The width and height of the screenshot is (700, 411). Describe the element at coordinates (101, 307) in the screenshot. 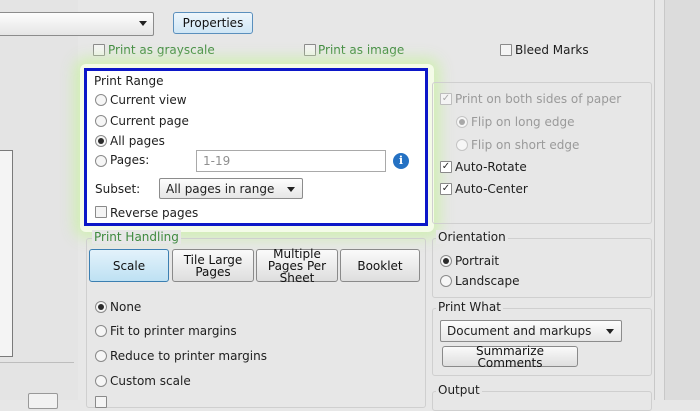

I see `scale-none-radio` at that location.